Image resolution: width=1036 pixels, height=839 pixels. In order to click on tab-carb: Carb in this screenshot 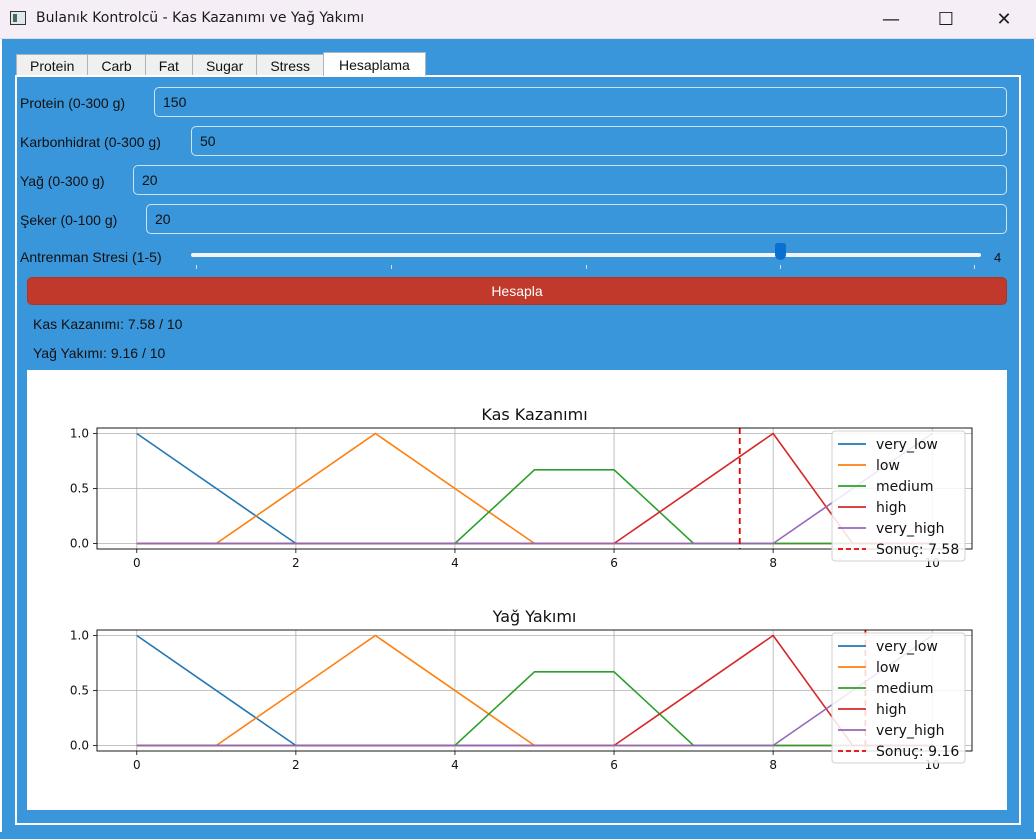, I will do `click(116, 65)`.